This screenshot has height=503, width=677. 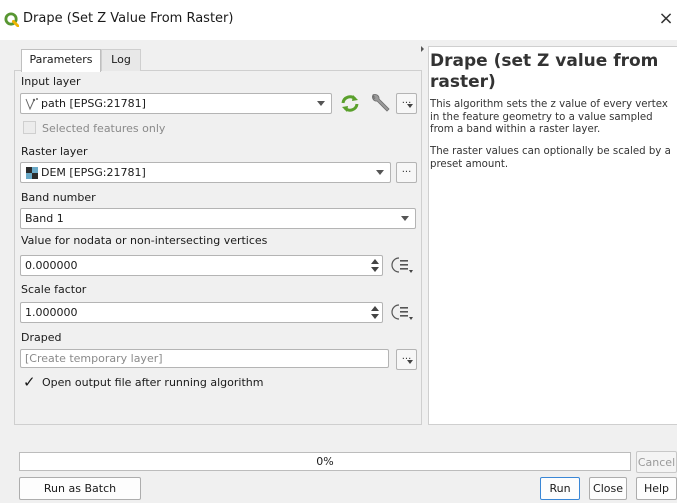 I want to click on band-number-combo: Band 1, so click(x=218, y=218).